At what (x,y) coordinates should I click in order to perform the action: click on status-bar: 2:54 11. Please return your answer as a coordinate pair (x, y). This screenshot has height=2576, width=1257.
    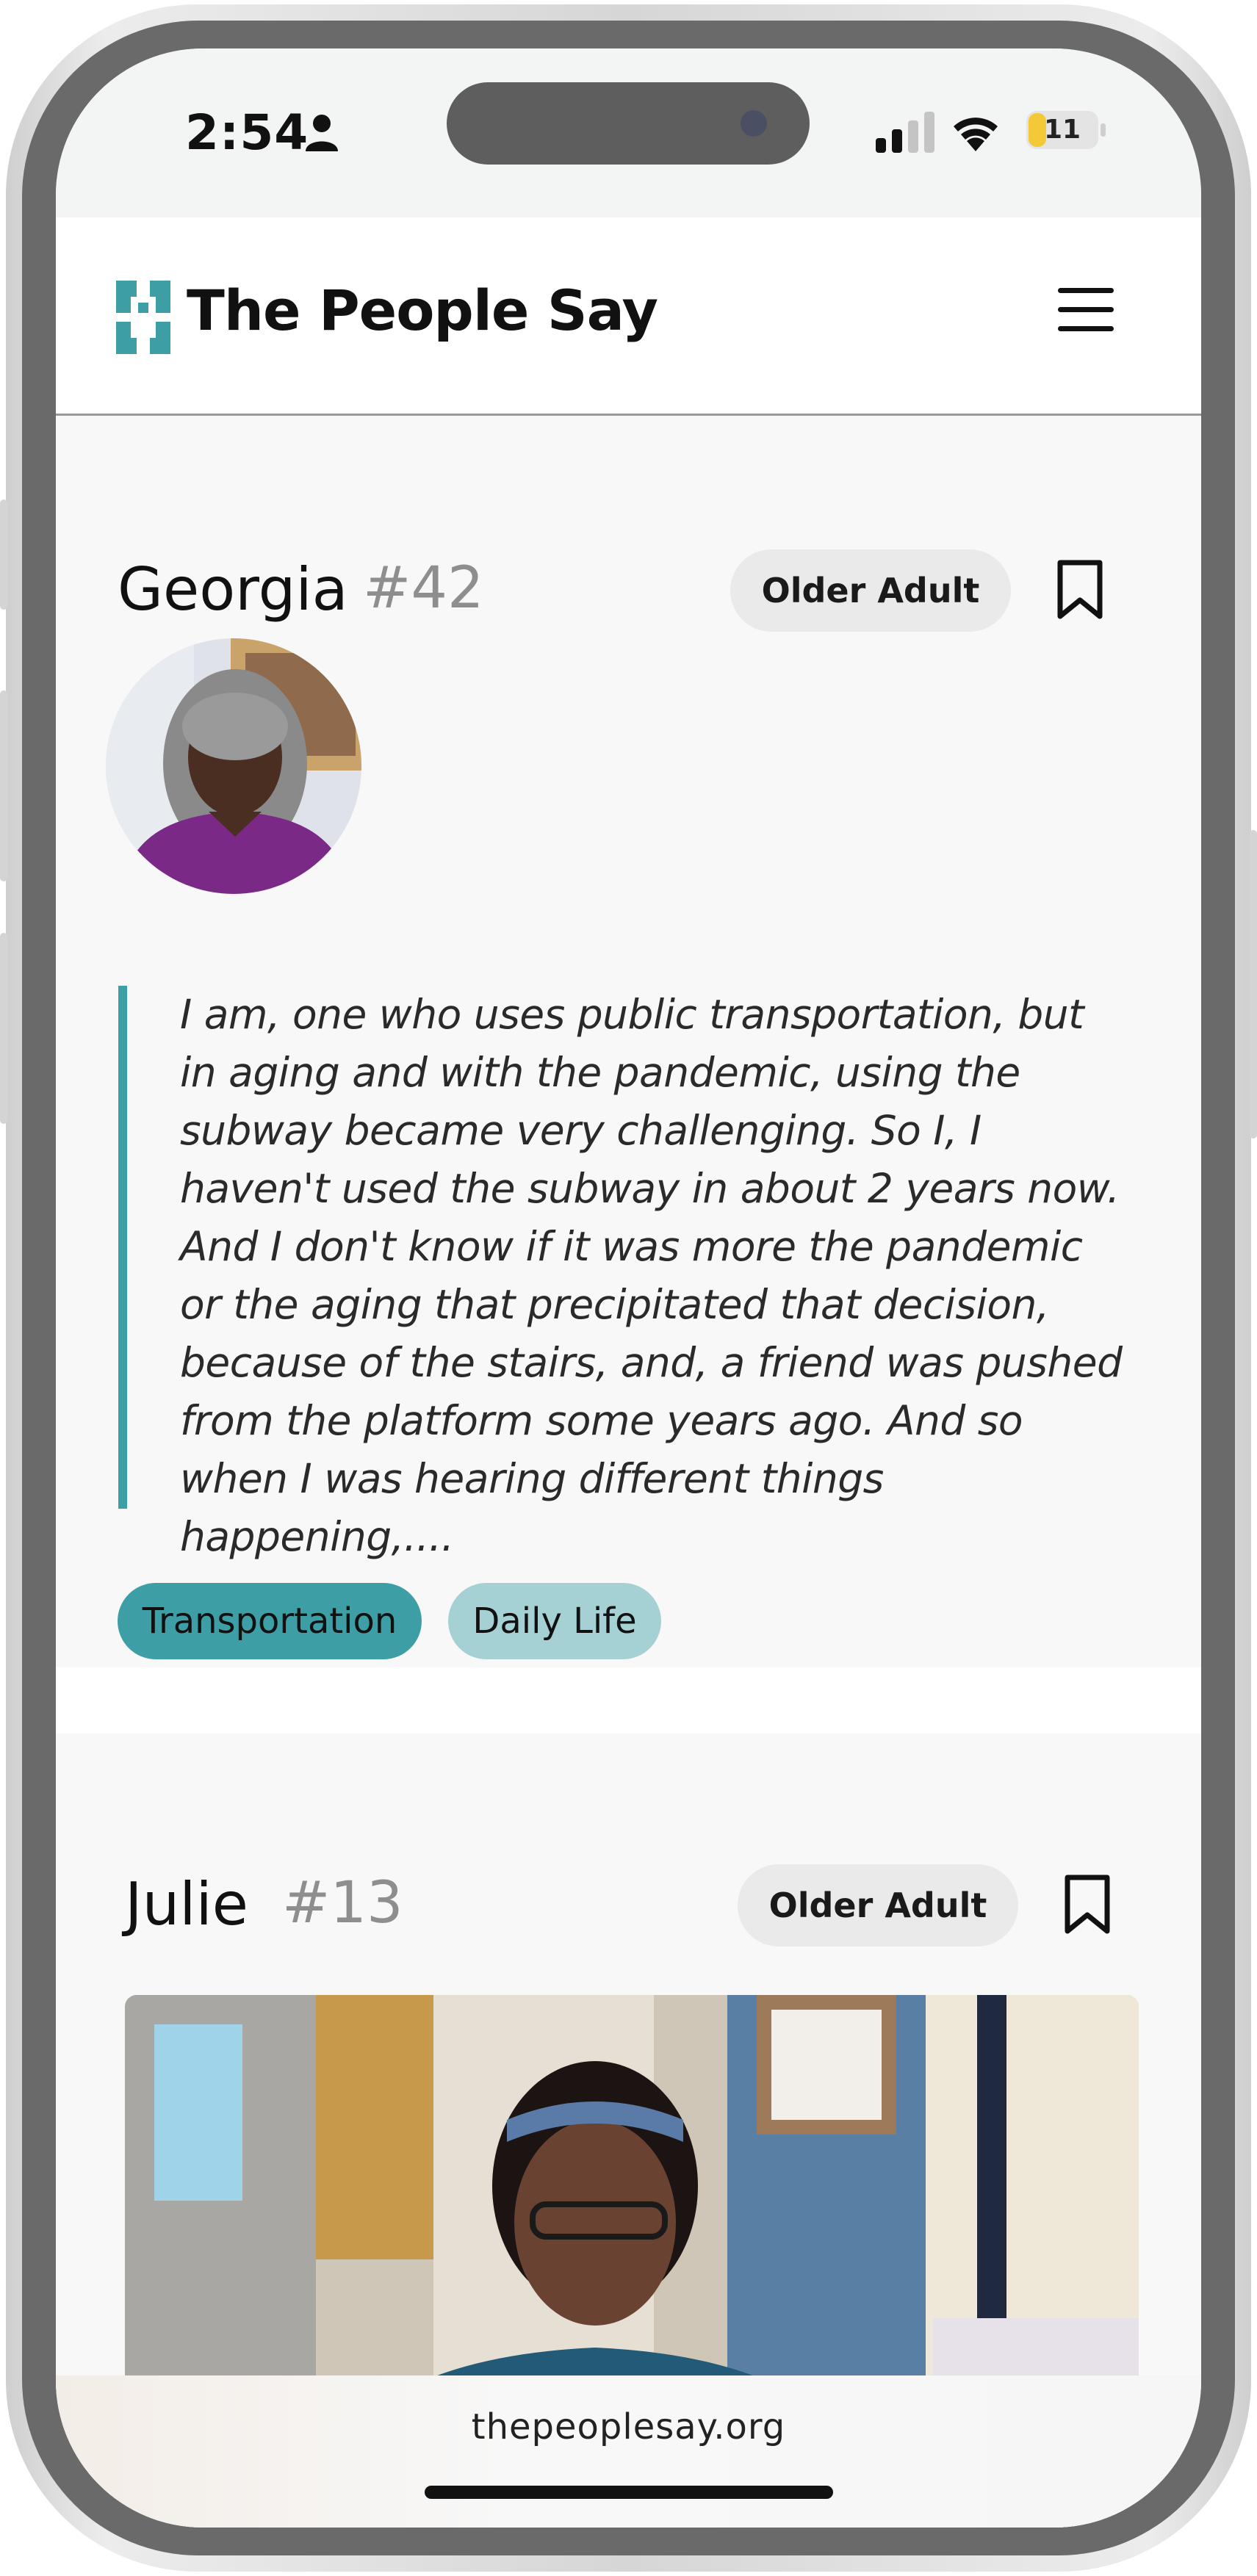
    Looking at the image, I should click on (628, 133).